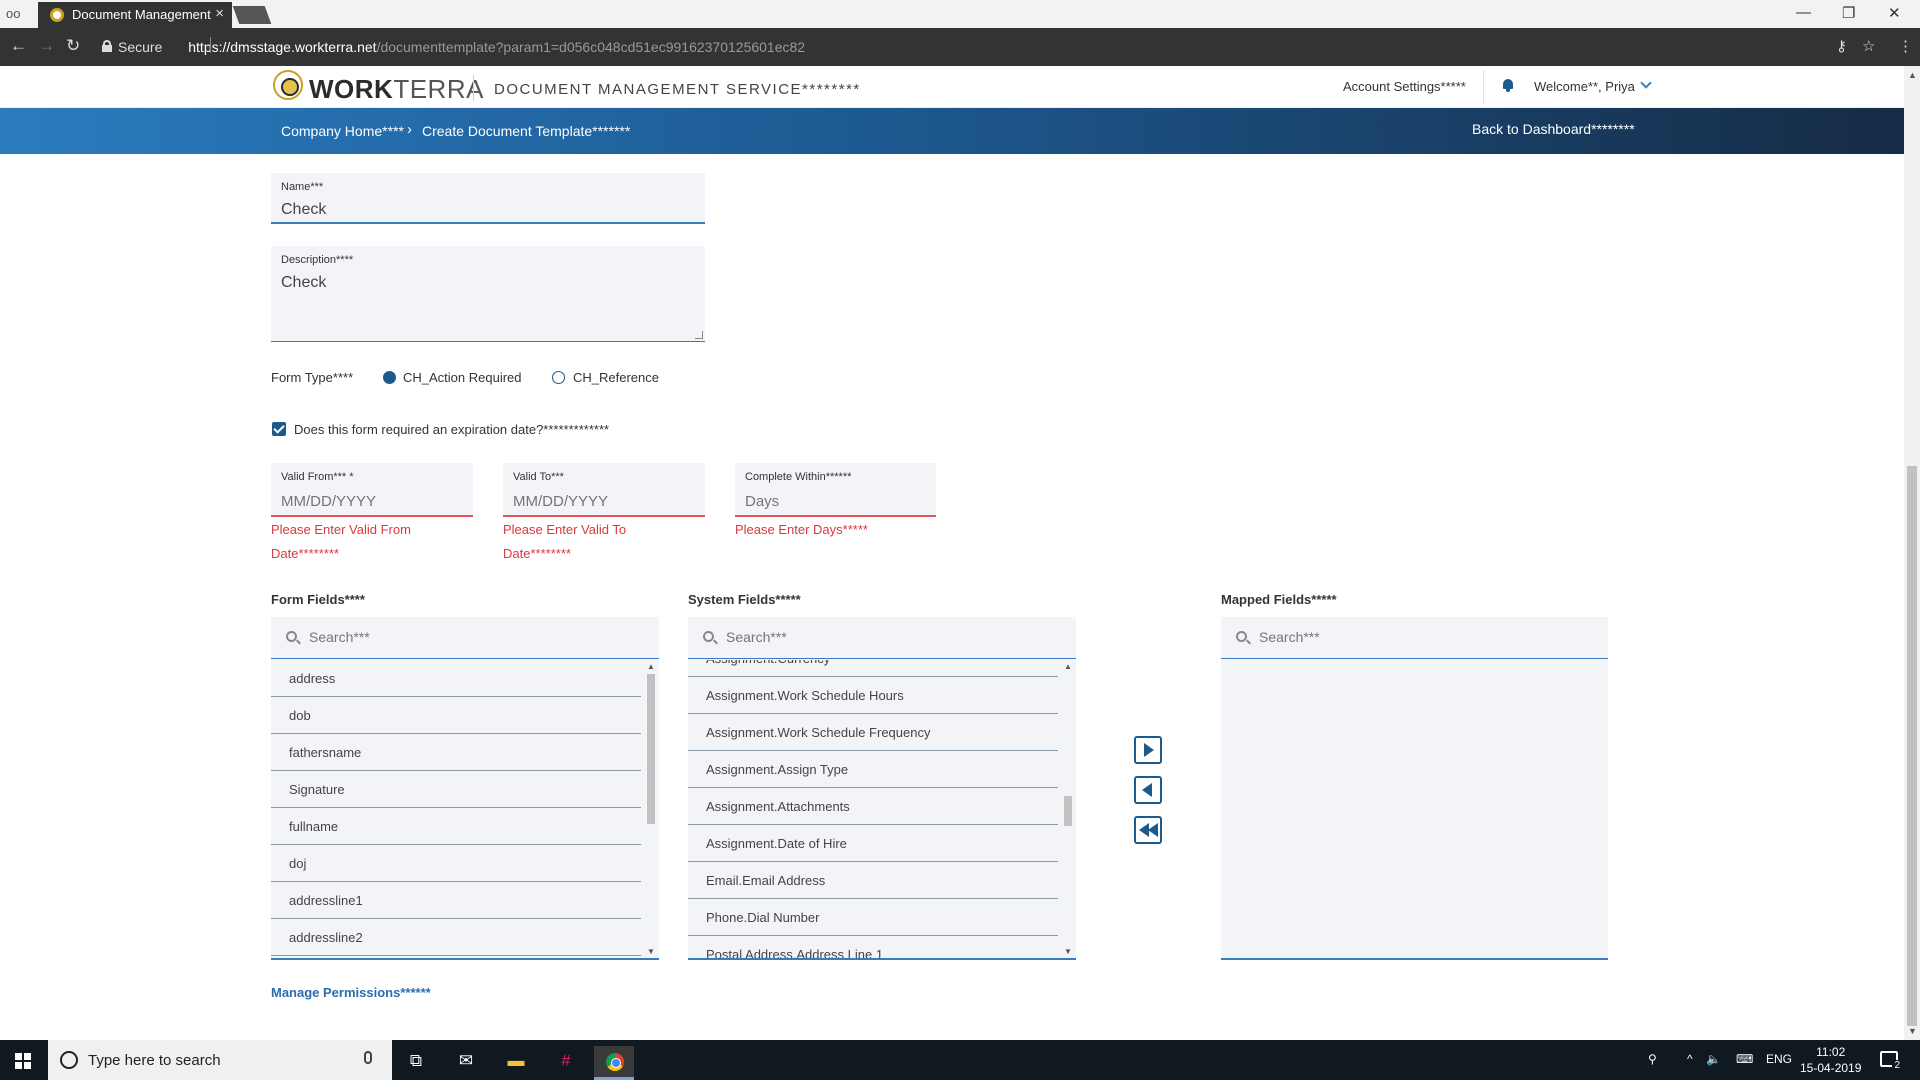  What do you see at coordinates (614, 1063) in the screenshot?
I see `chrome-taskbar-icon` at bounding box center [614, 1063].